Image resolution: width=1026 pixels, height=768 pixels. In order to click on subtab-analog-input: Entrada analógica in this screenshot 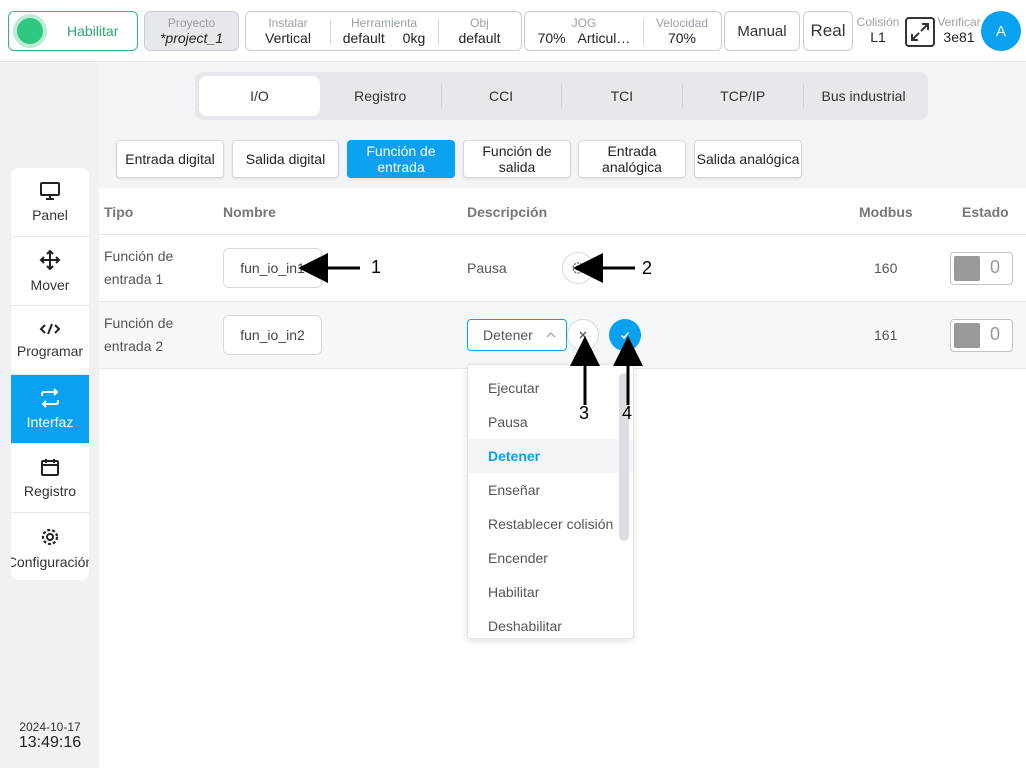, I will do `click(632, 159)`.